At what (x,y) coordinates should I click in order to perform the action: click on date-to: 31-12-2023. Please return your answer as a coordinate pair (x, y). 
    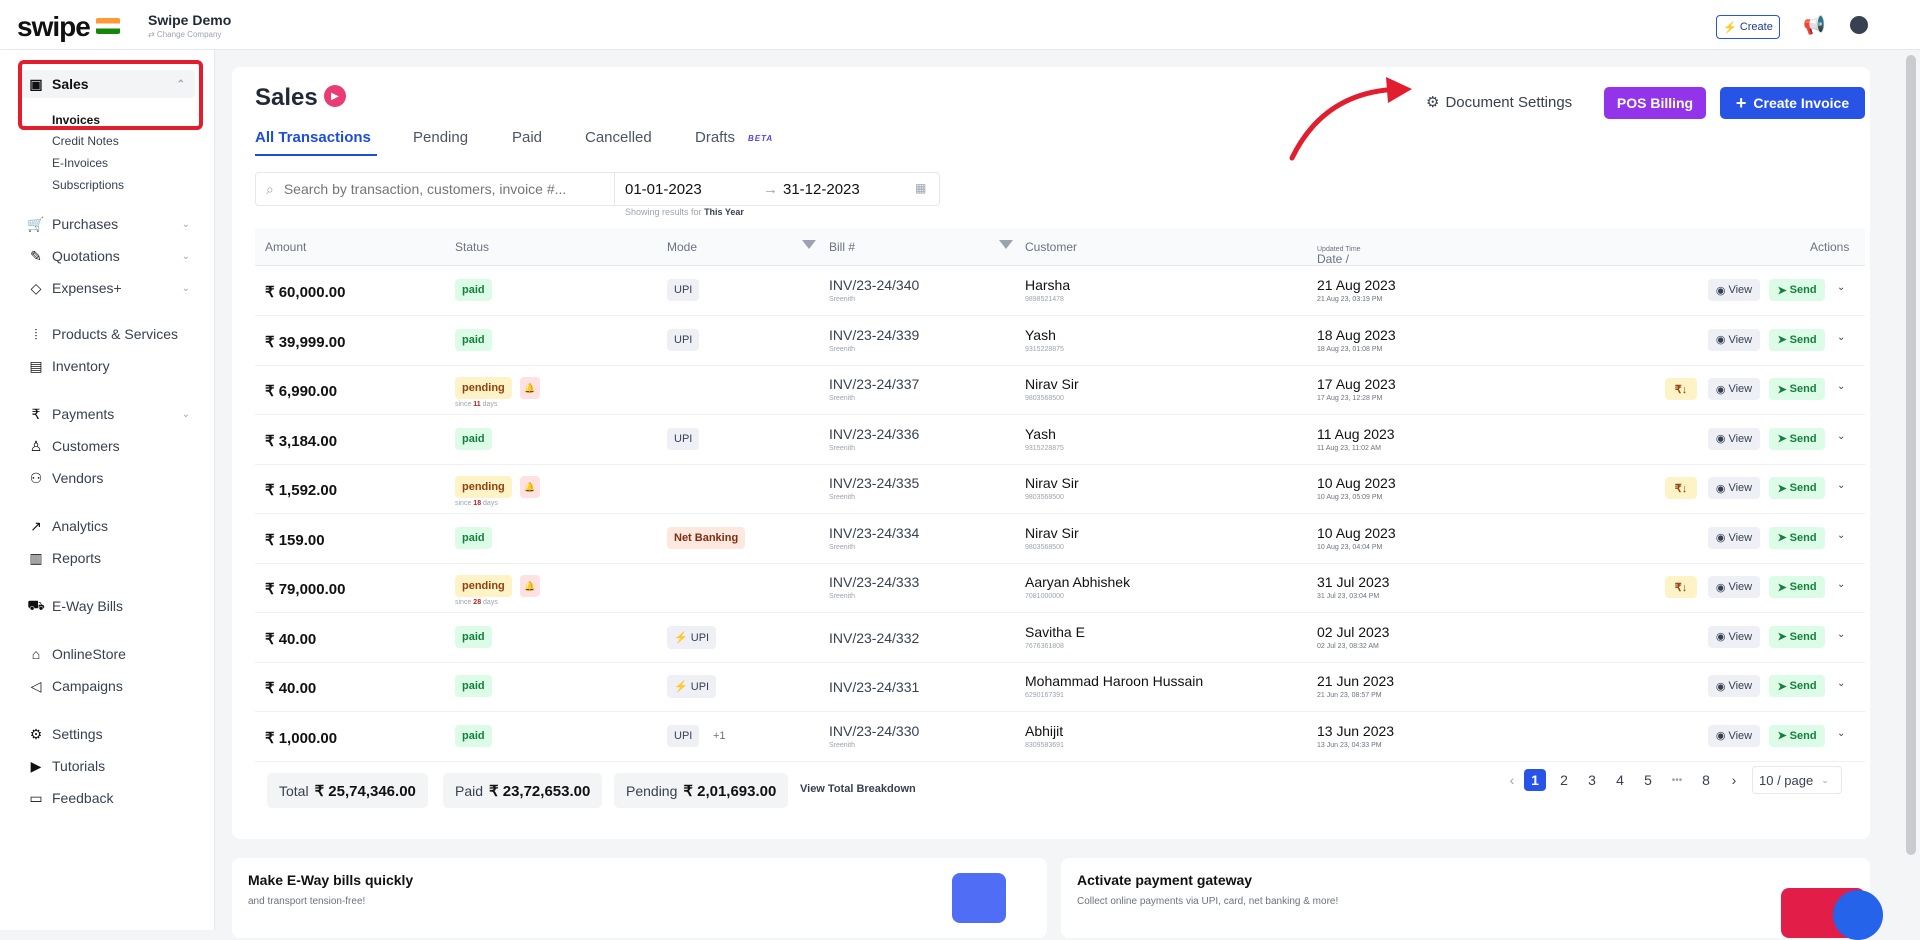
    Looking at the image, I should click on (821, 189).